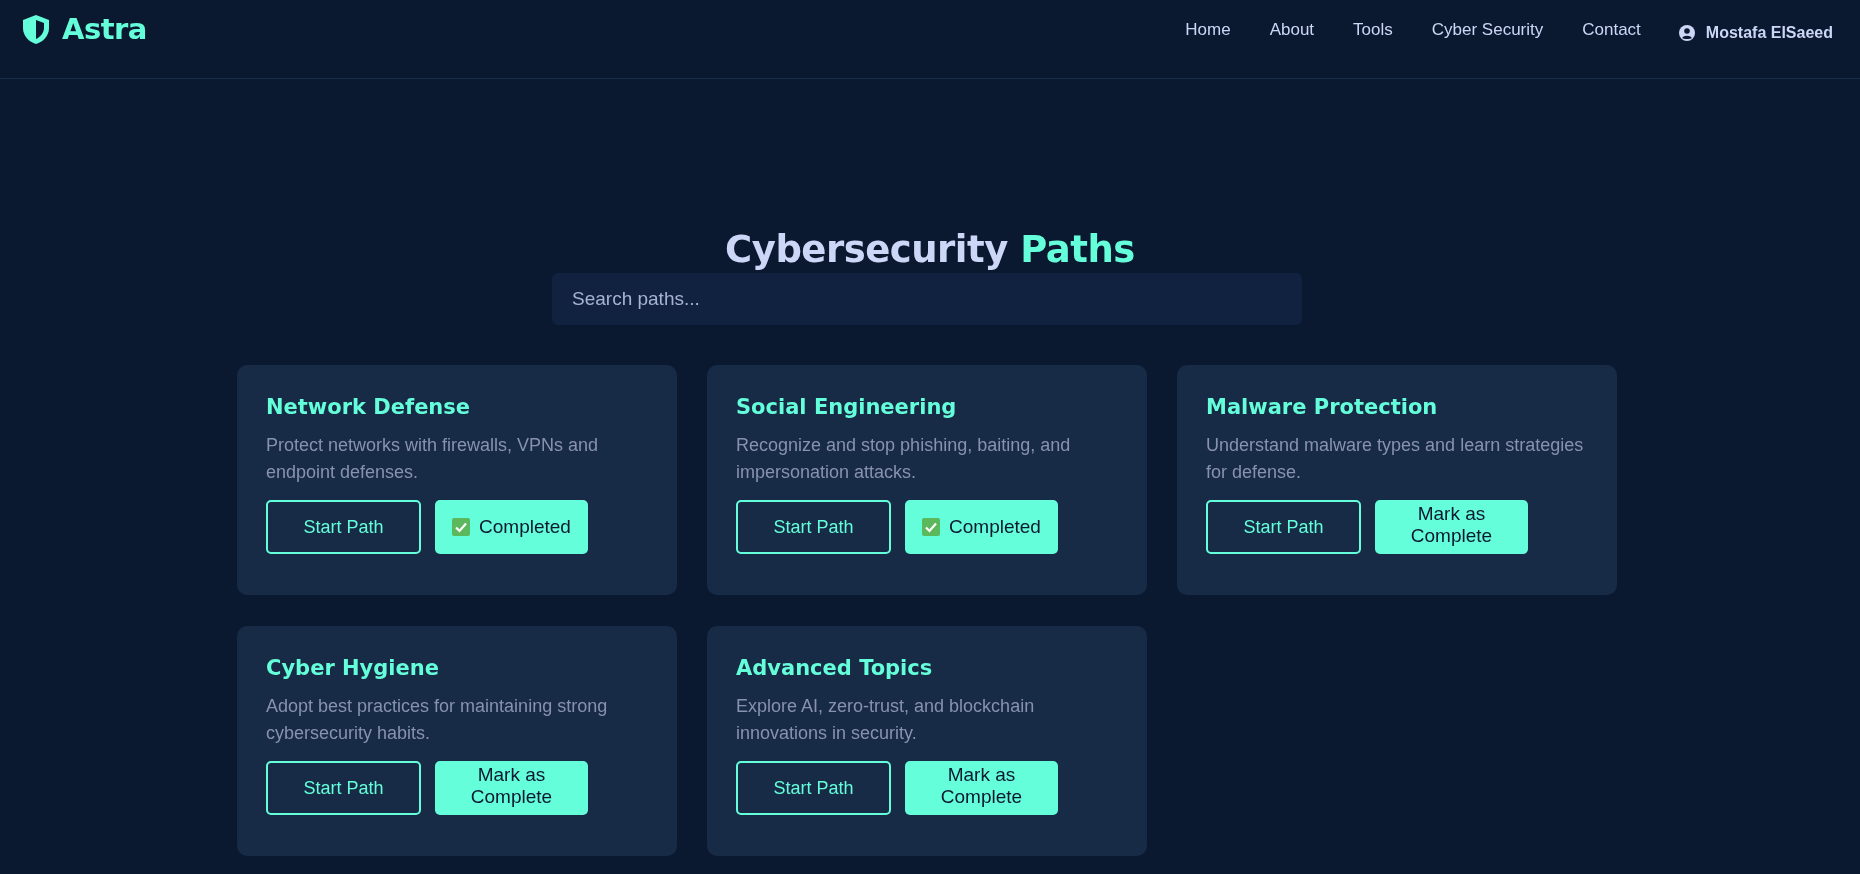  I want to click on nav-link: About, so click(1292, 29).